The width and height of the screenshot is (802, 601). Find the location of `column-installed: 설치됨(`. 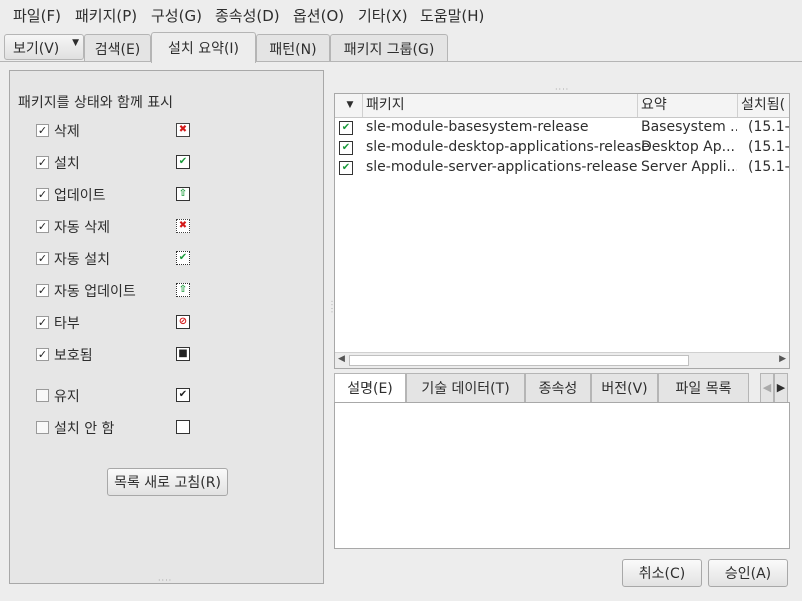

column-installed: 설치됨( is located at coordinates (763, 105).